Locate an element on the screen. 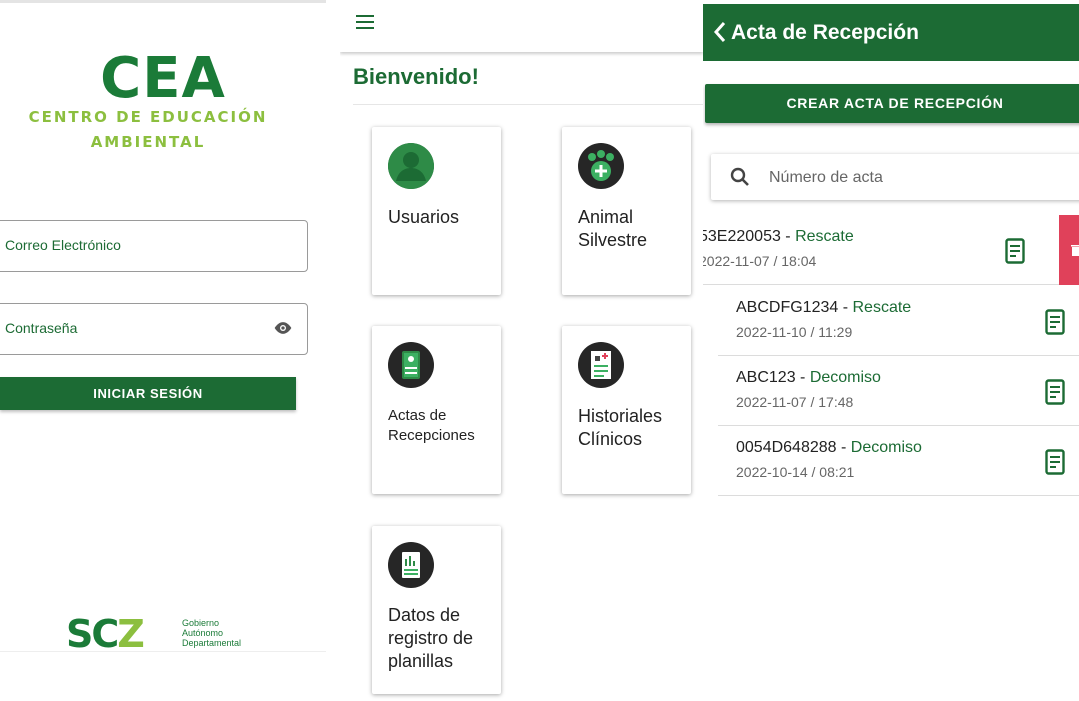  gobierno-text: Gobierno Autónomo Departamental is located at coordinates (212, 633).